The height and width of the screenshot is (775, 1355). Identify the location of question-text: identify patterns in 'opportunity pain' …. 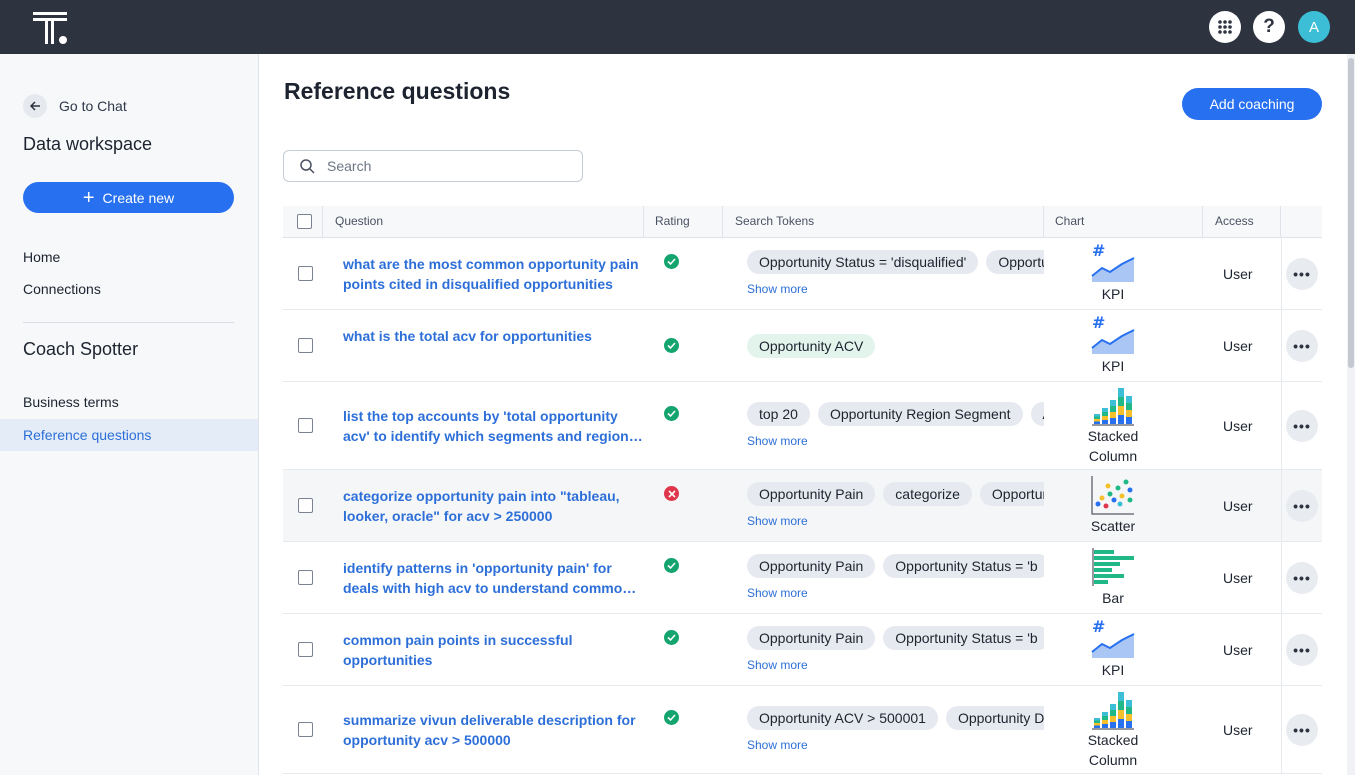
(487, 578).